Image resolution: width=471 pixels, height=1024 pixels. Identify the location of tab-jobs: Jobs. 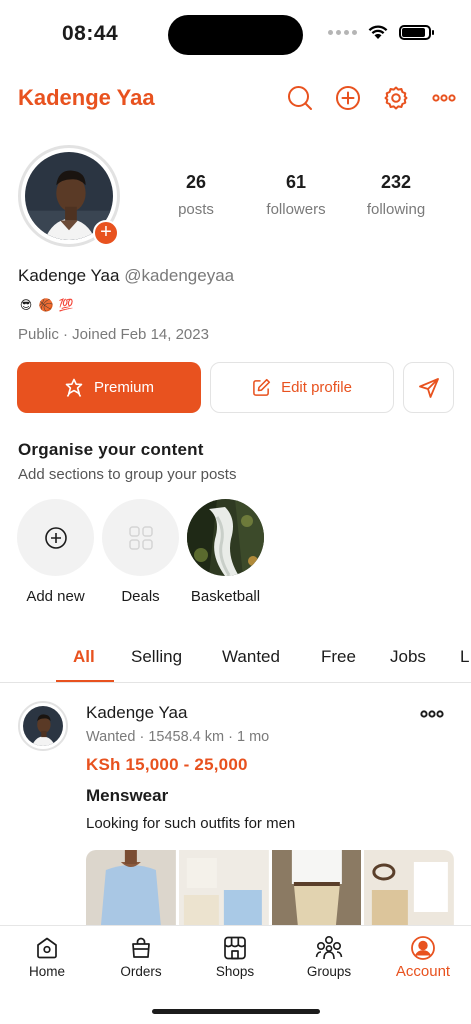
(408, 657).